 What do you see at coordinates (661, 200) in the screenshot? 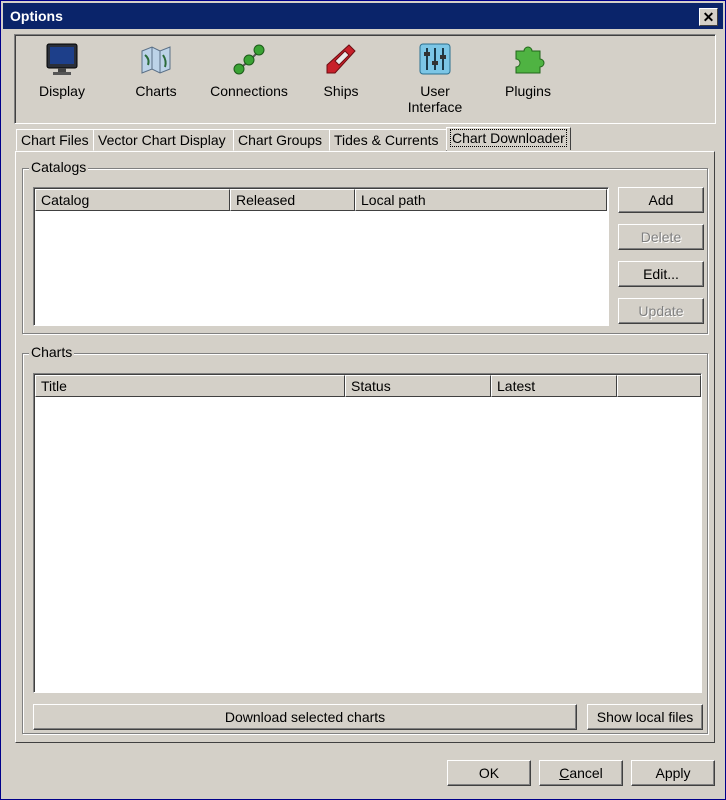
I see `add-catalog-button: Add` at bounding box center [661, 200].